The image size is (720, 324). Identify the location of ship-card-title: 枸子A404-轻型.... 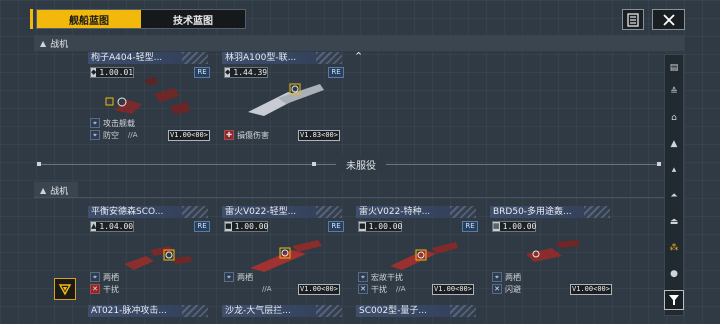
(148, 58).